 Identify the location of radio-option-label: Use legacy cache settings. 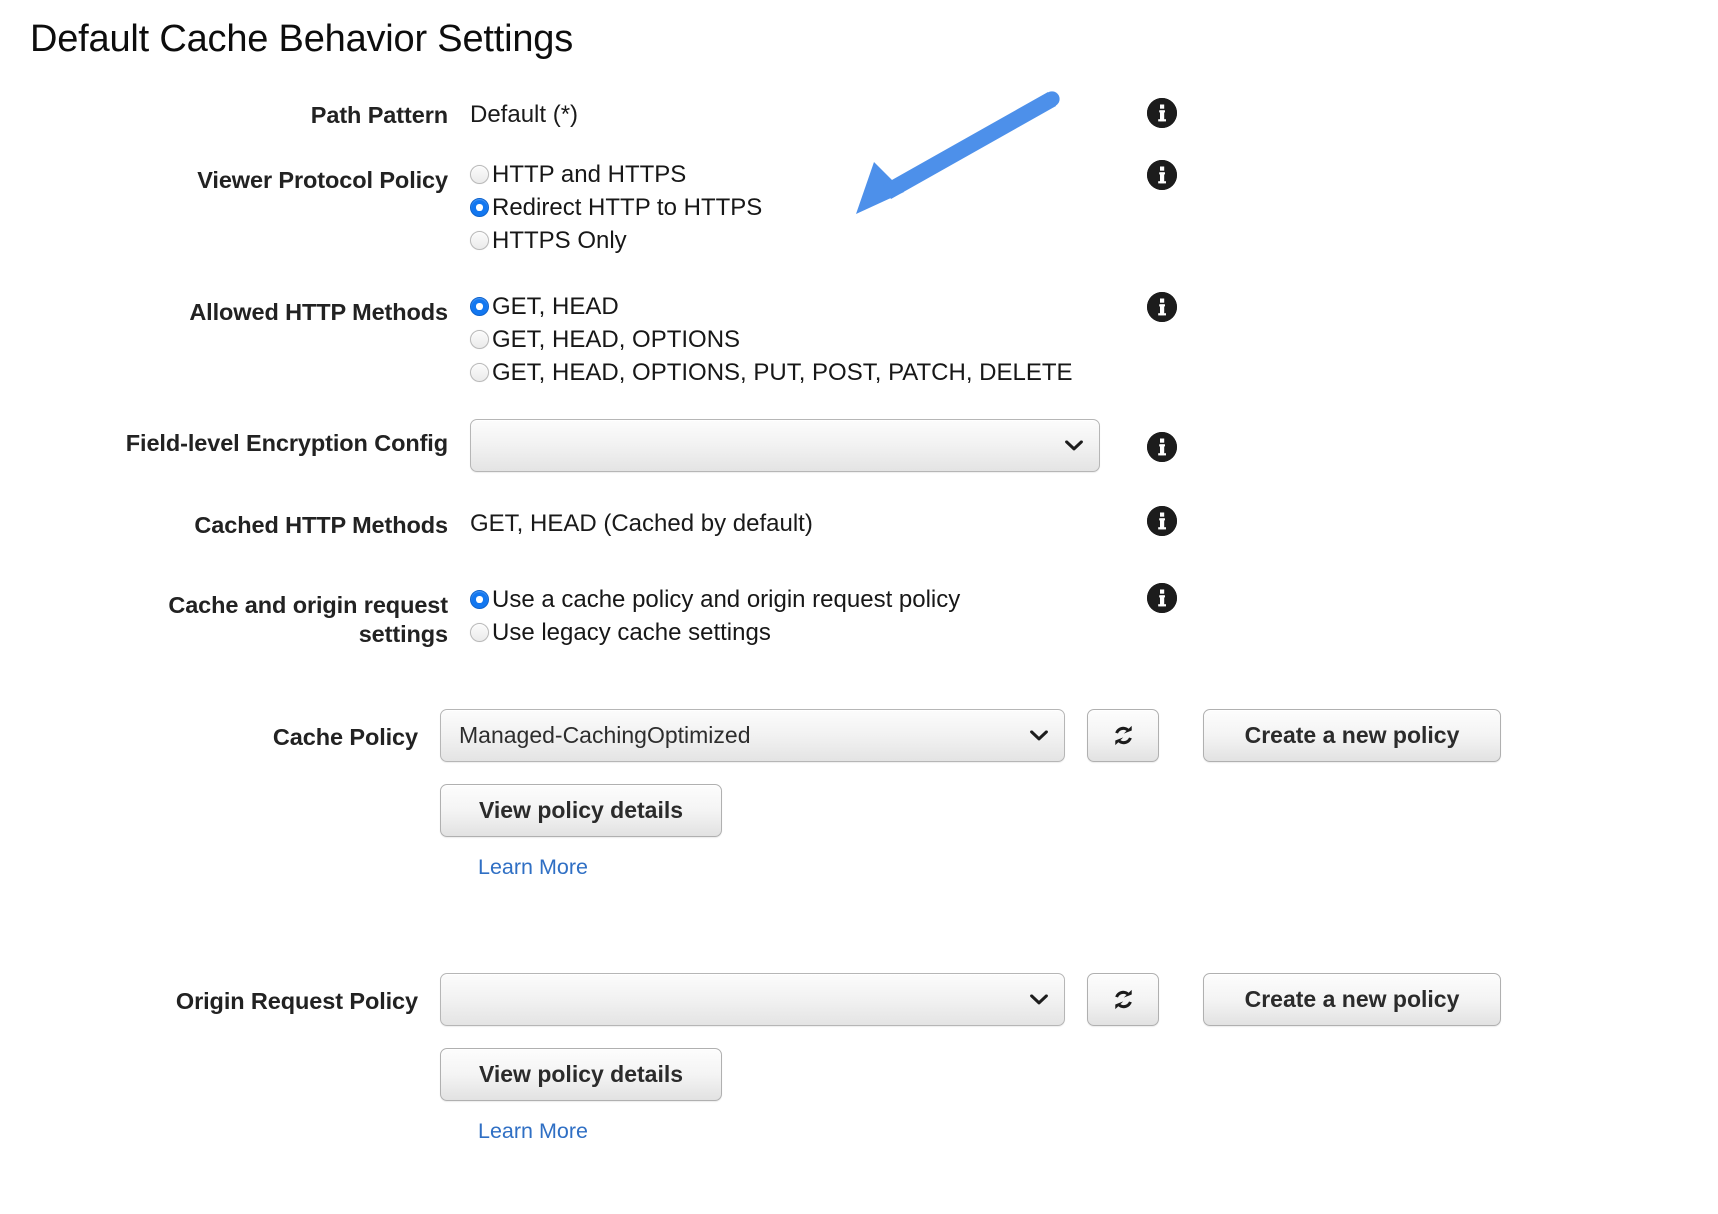
(631, 632).